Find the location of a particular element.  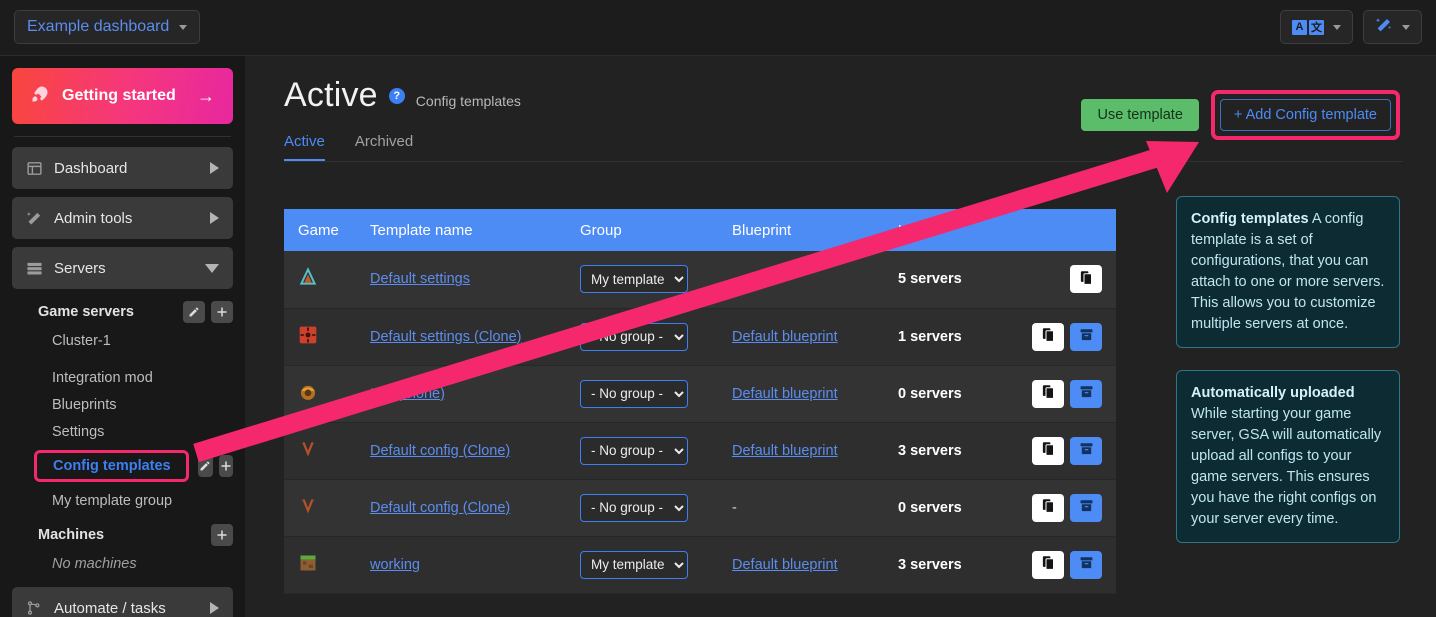

dashboard-selector: Example dashboard is located at coordinates (107, 27).